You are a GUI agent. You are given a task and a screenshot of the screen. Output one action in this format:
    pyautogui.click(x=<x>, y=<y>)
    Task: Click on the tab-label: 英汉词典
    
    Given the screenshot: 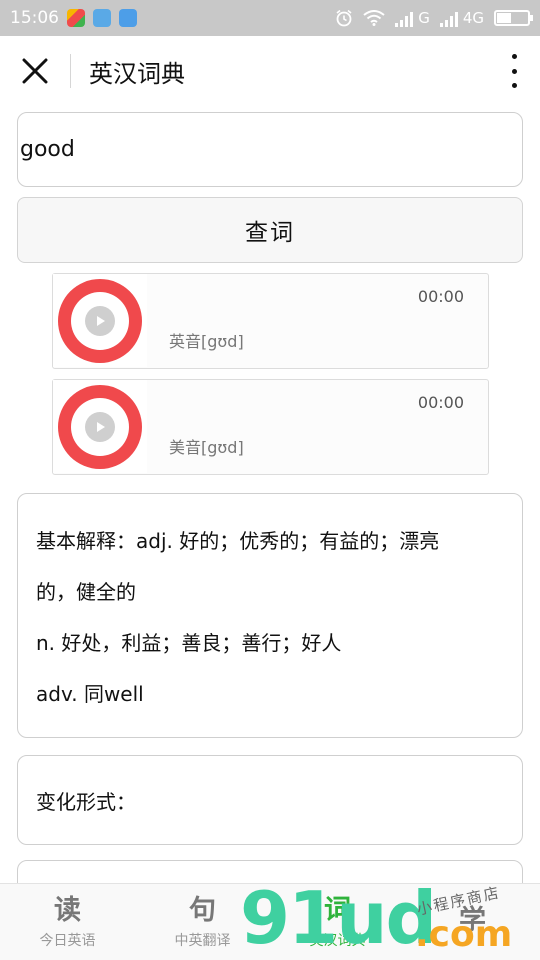 What is the action you would take?
    pyautogui.click(x=337, y=941)
    